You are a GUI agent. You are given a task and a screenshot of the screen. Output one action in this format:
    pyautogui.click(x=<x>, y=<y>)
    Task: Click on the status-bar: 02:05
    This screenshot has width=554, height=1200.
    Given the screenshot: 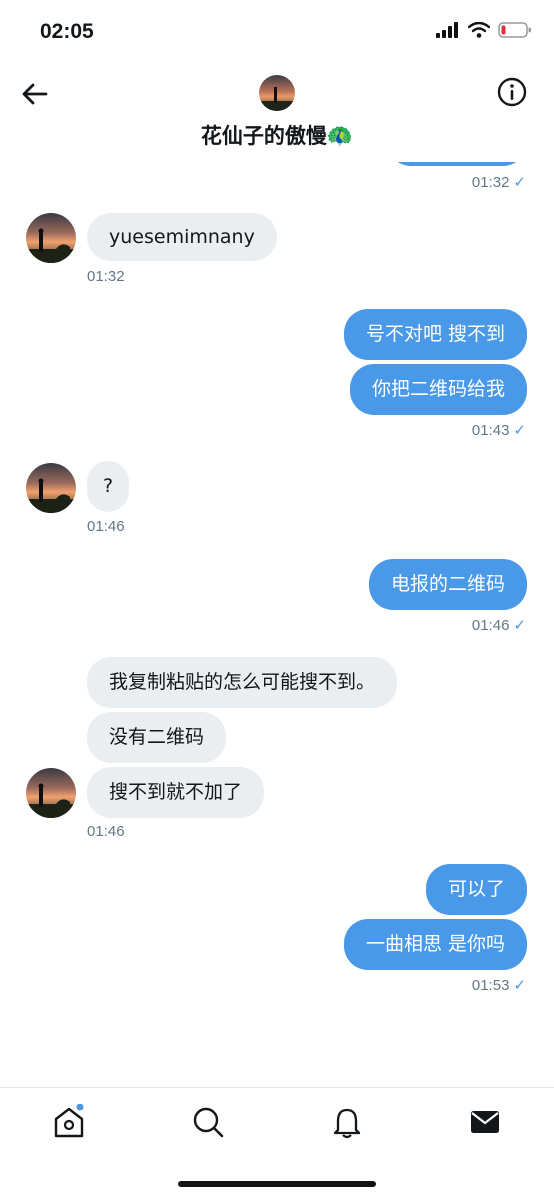 What is the action you would take?
    pyautogui.click(x=277, y=32)
    